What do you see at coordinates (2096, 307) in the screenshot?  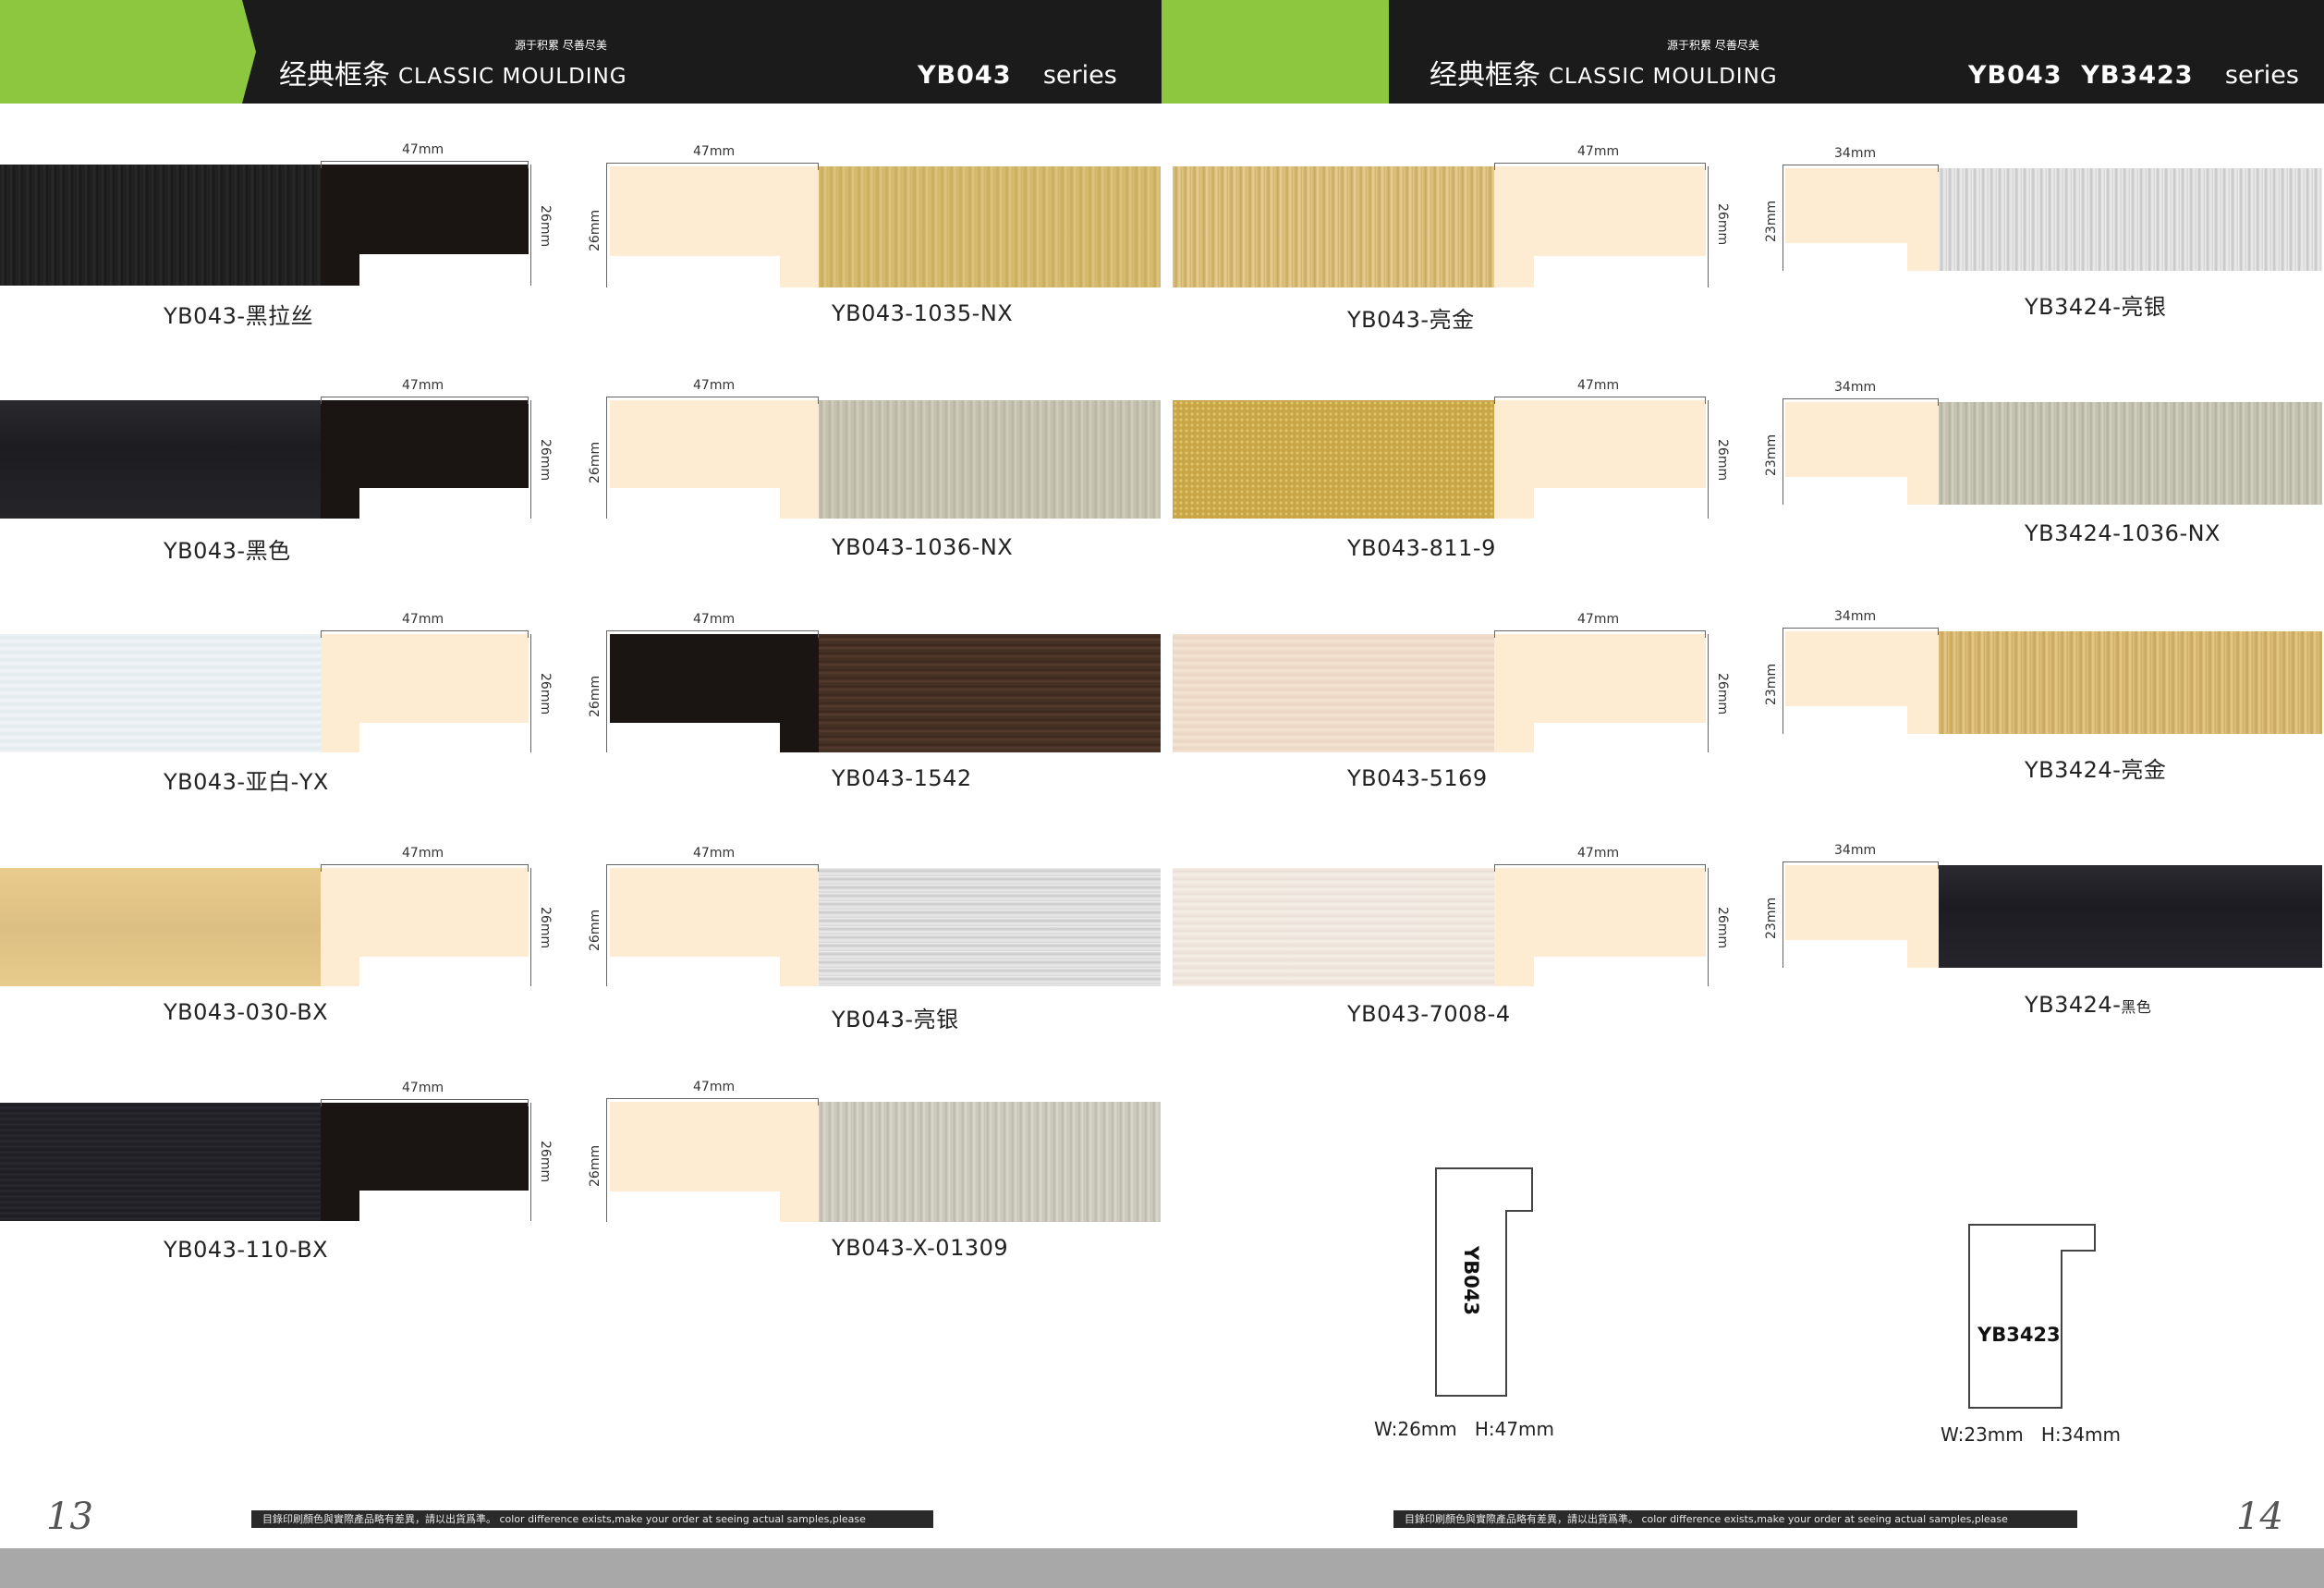 I see `product-code: YB3424-亮银` at bounding box center [2096, 307].